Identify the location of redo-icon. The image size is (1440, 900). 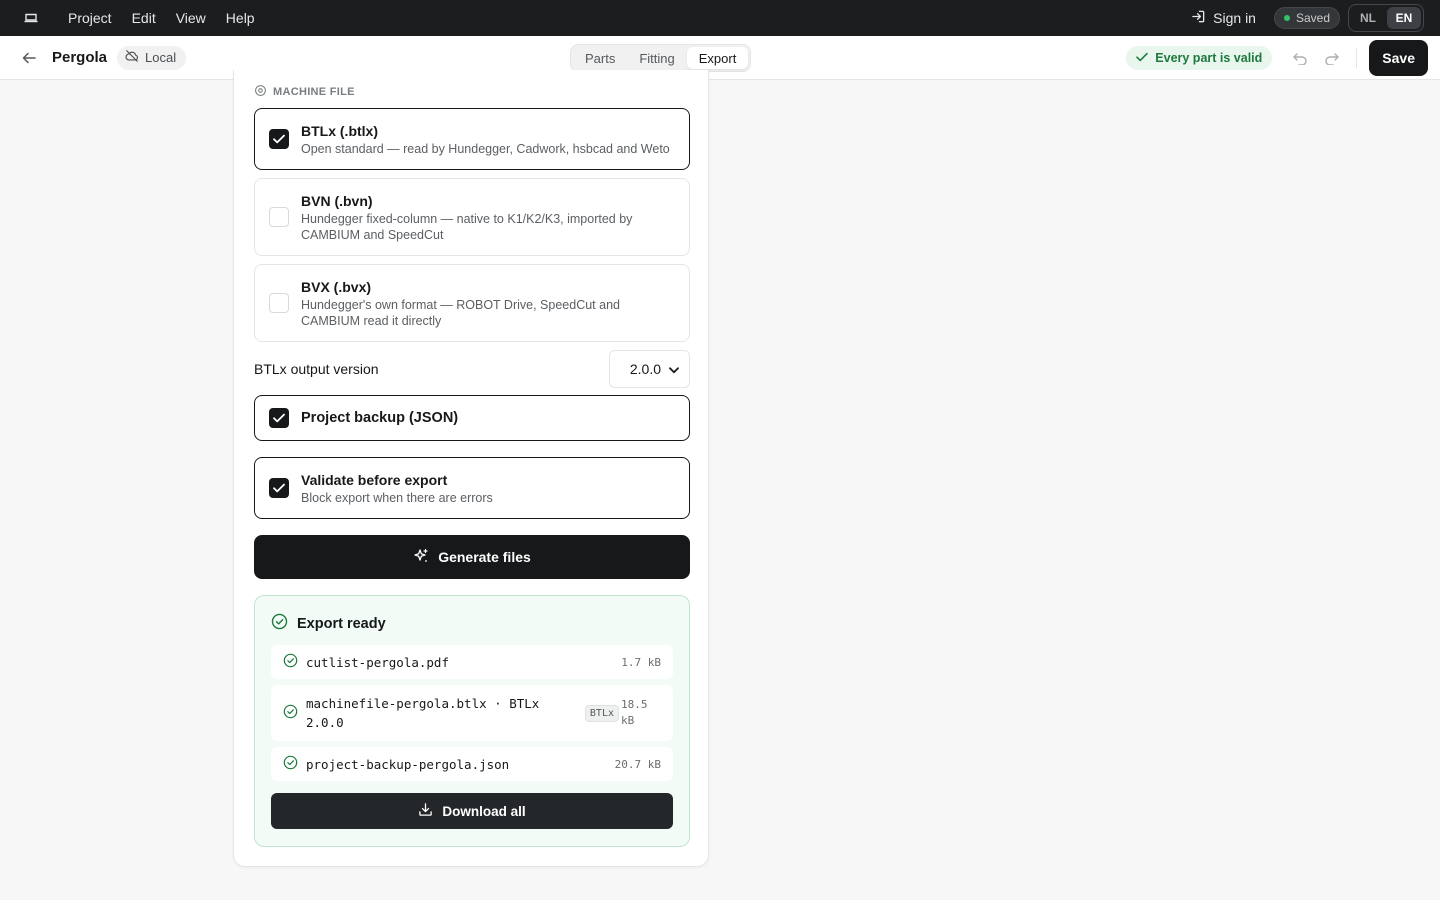
(1332, 58).